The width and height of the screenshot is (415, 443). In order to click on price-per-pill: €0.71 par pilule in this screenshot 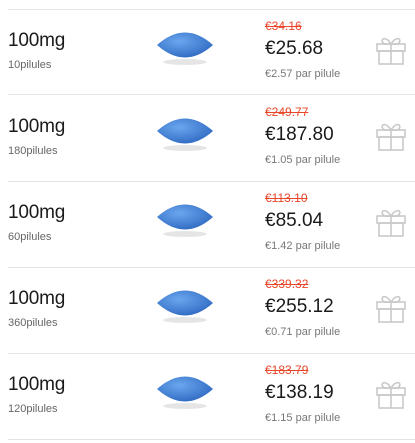, I will do `click(303, 332)`.